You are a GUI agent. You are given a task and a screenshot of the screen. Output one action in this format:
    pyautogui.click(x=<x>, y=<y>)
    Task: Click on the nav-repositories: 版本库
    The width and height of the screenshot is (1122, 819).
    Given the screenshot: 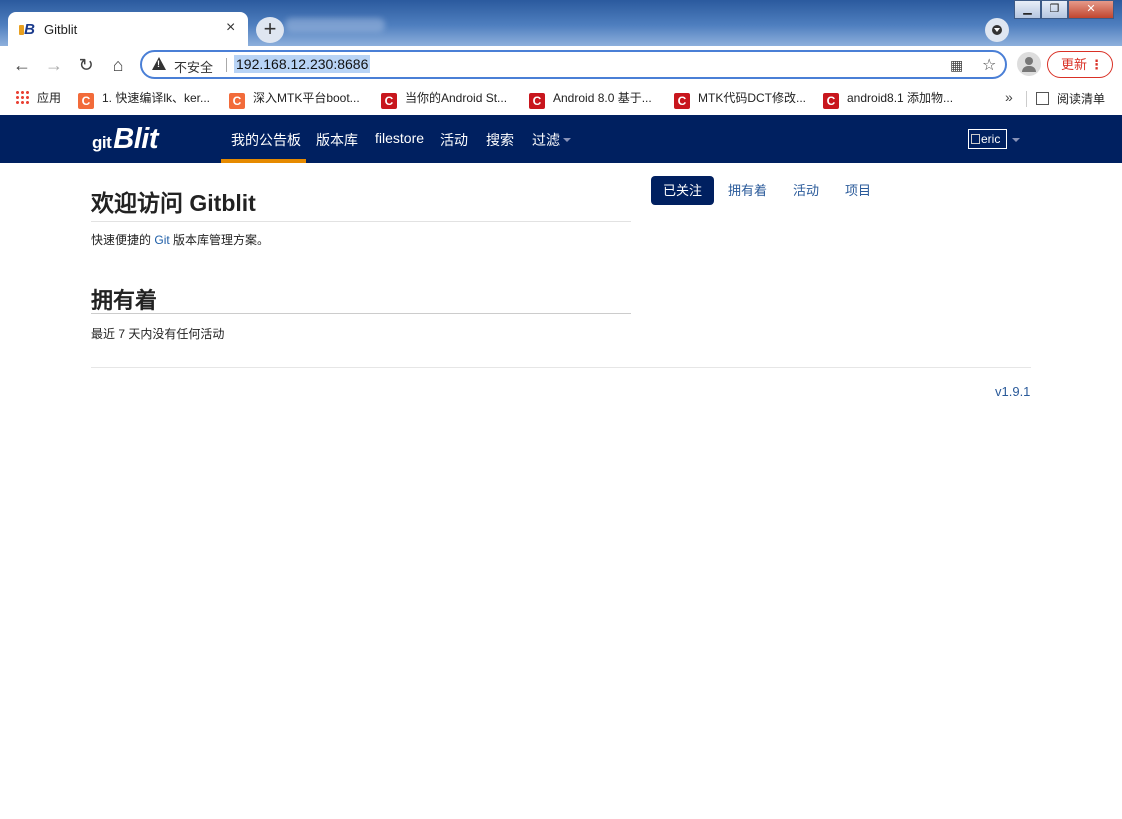 What is the action you would take?
    pyautogui.click(x=337, y=140)
    